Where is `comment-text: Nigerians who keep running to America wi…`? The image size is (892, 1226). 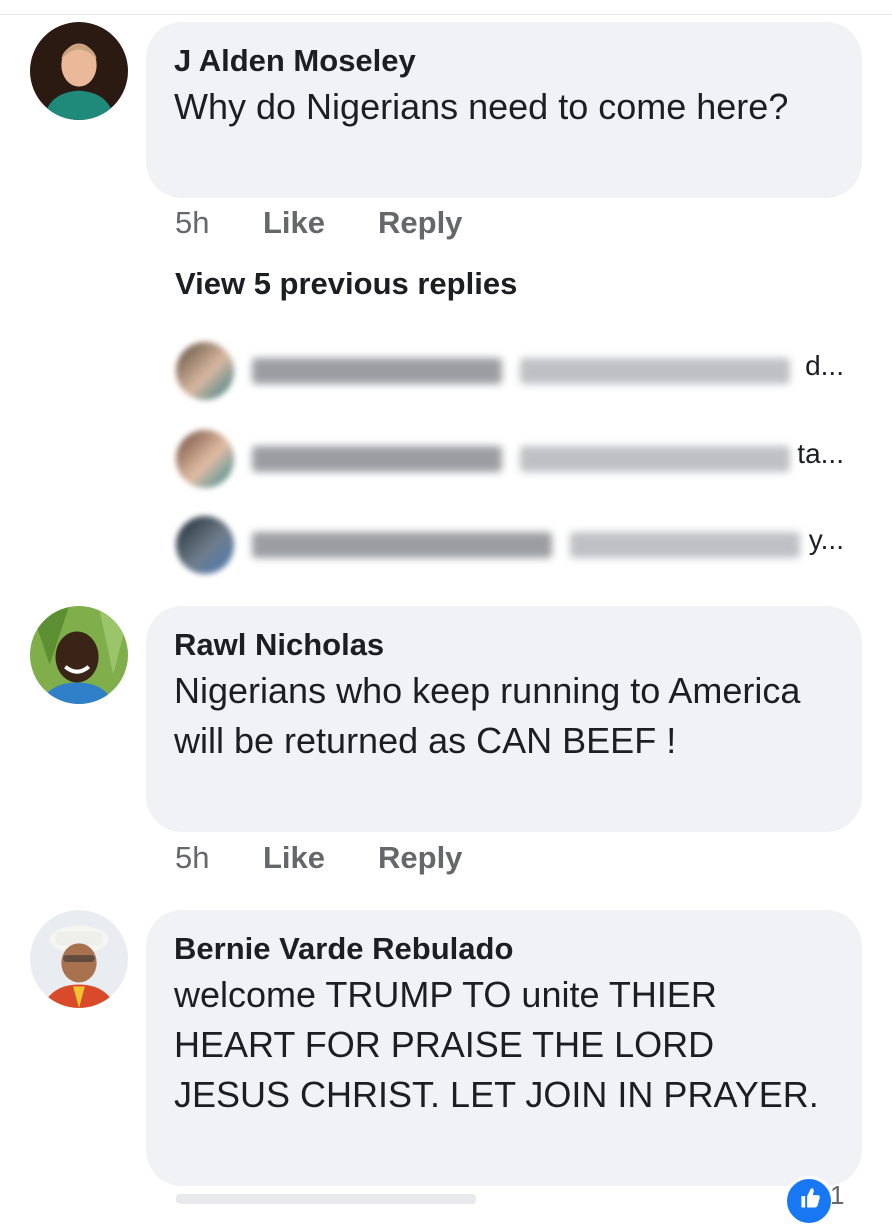
comment-text: Nigerians who keep running to America wi… is located at coordinates (487, 715).